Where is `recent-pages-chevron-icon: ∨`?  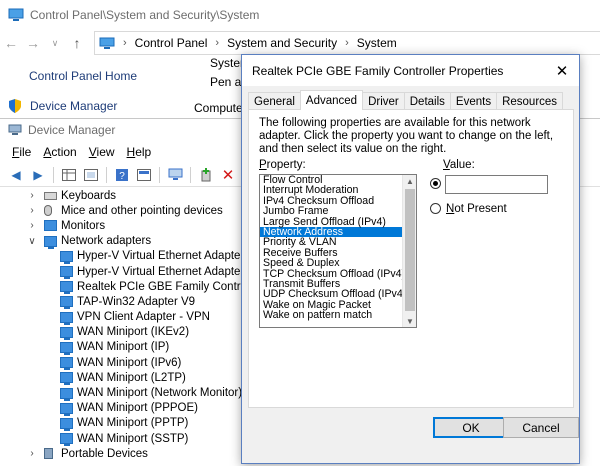 recent-pages-chevron-icon: ∨ is located at coordinates (55, 43).